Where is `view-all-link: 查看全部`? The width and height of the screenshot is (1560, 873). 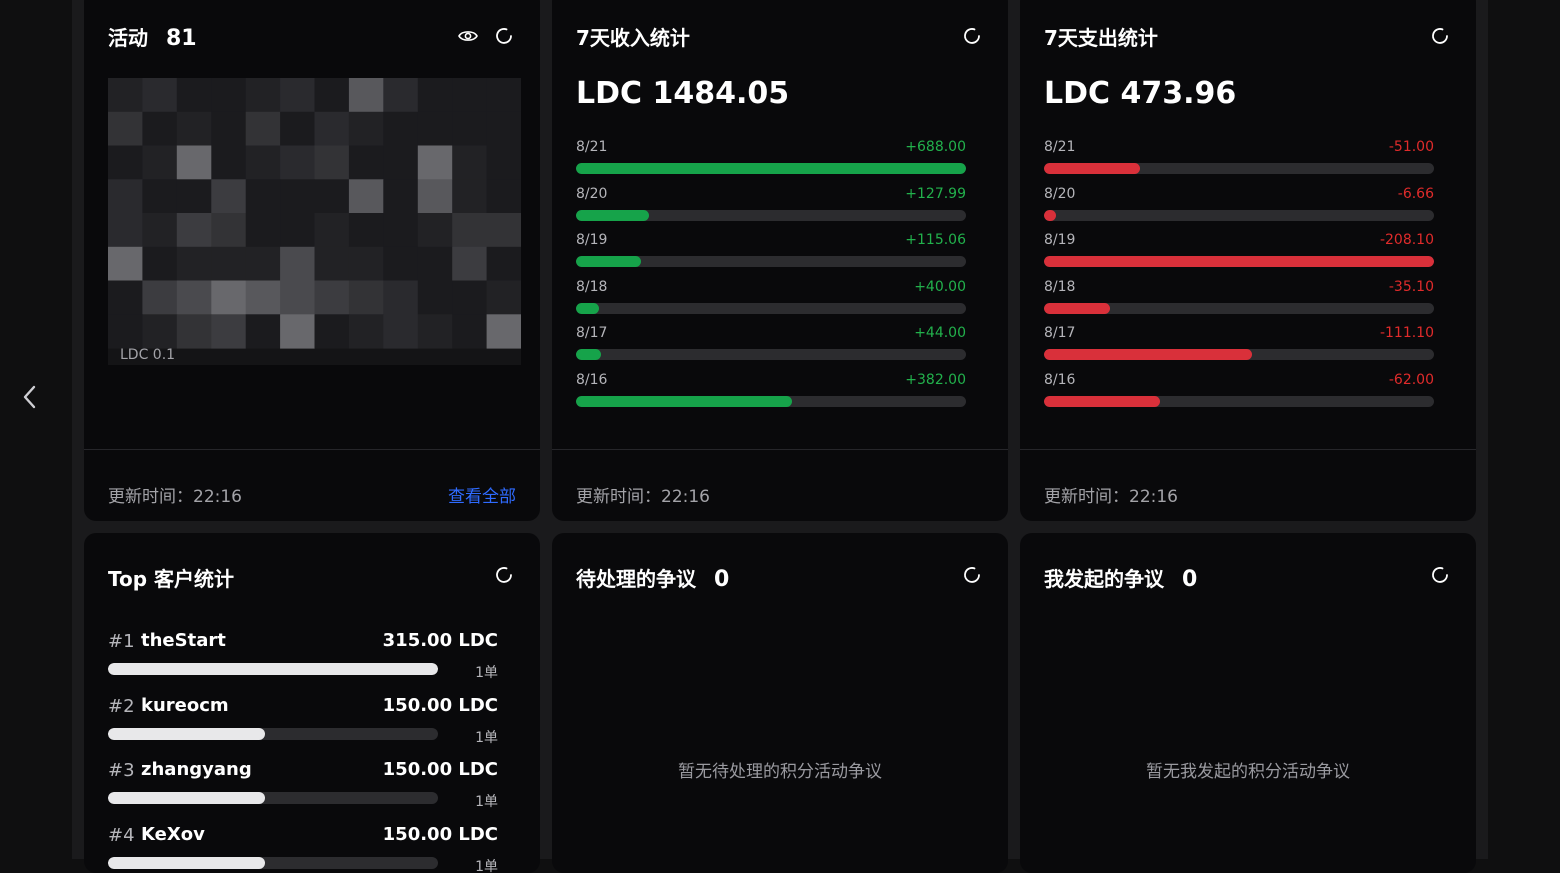
view-all-link: 查看全部 is located at coordinates (482, 494).